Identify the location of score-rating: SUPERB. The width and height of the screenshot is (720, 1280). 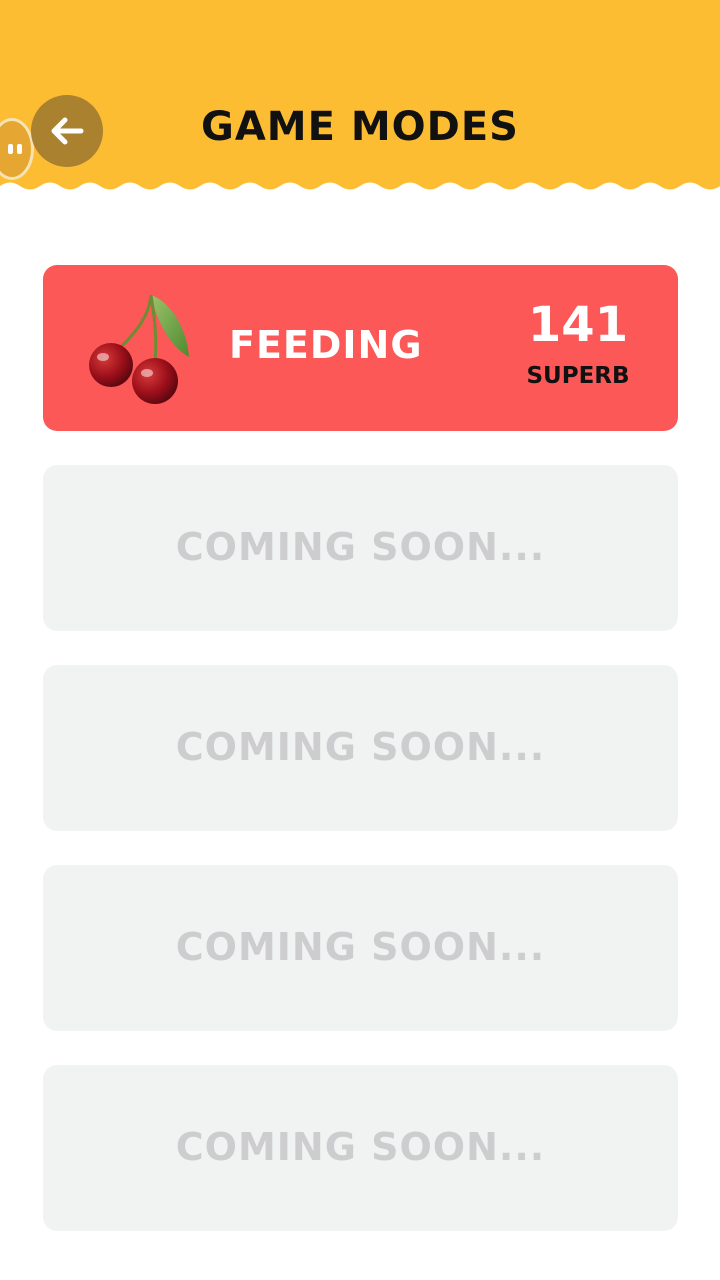
(578, 376).